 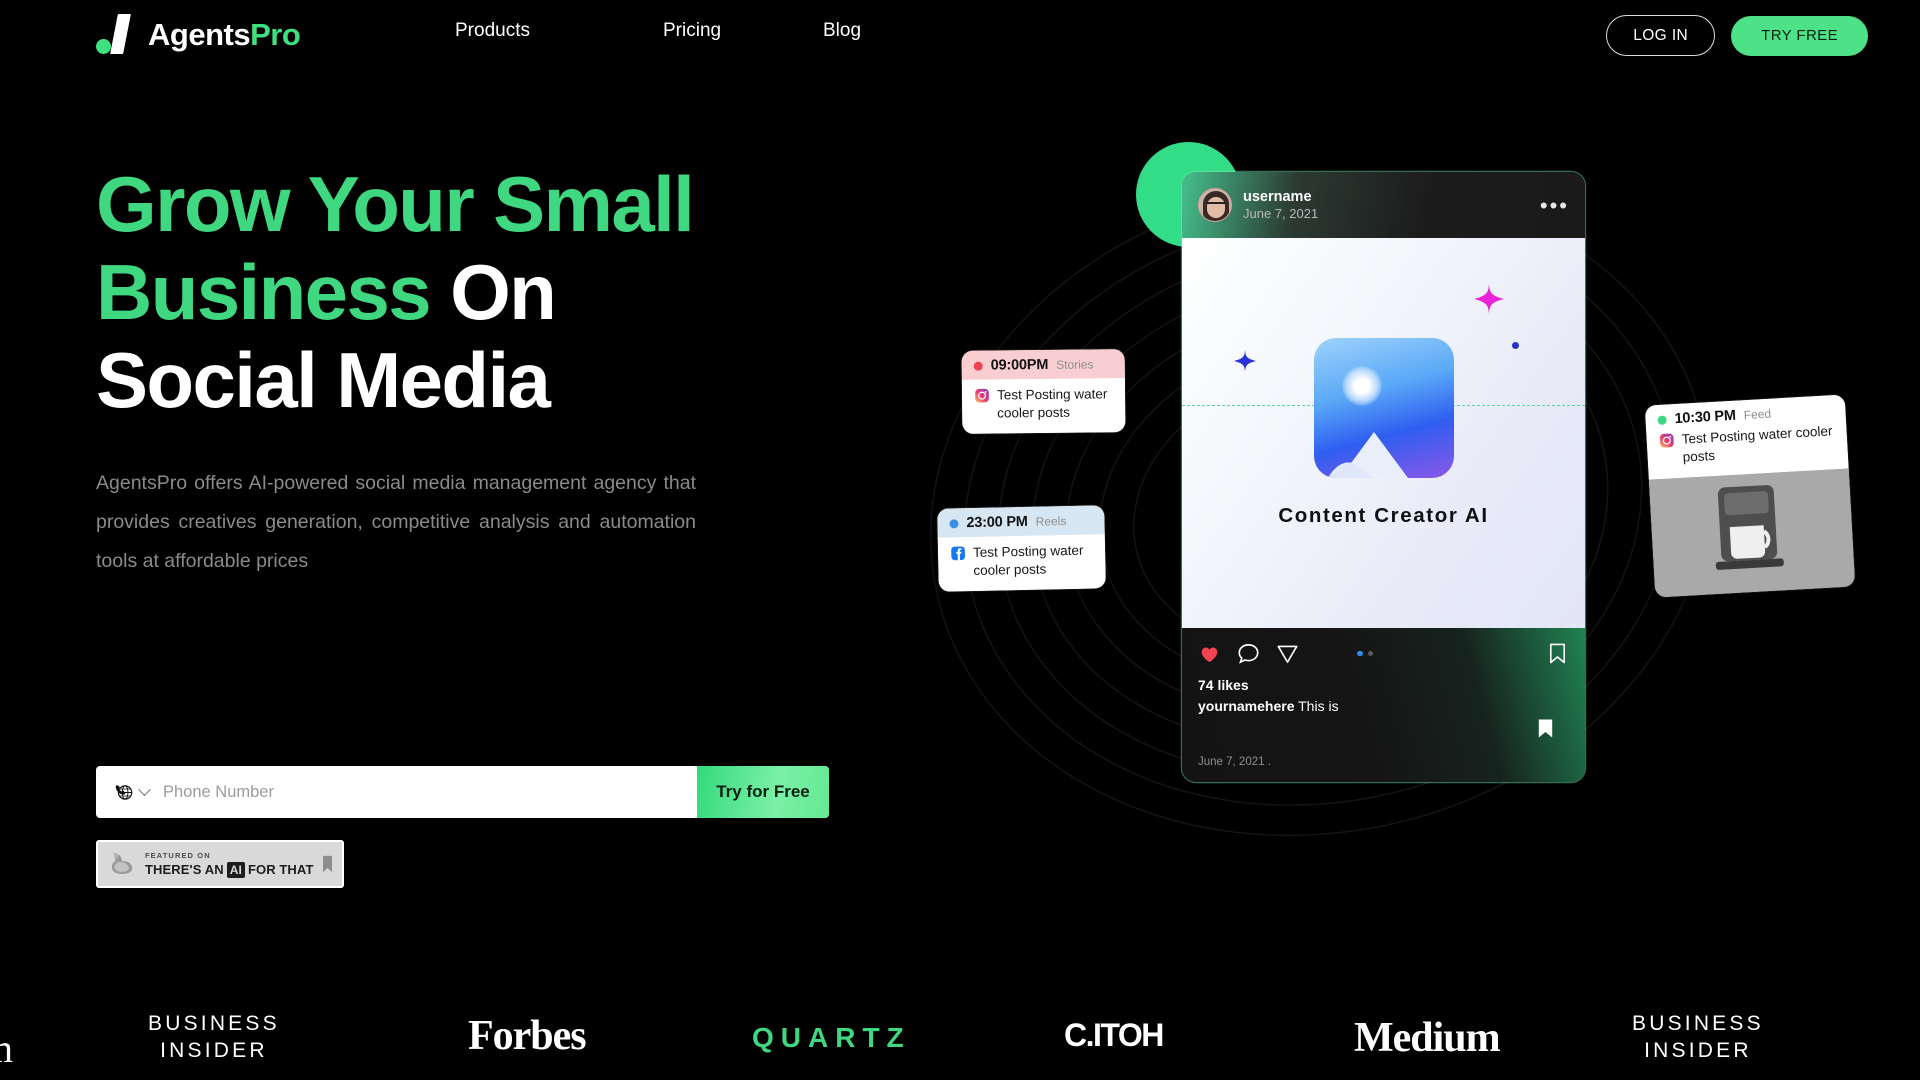 I want to click on post-likes-count: 74 likes, so click(x=1223, y=685).